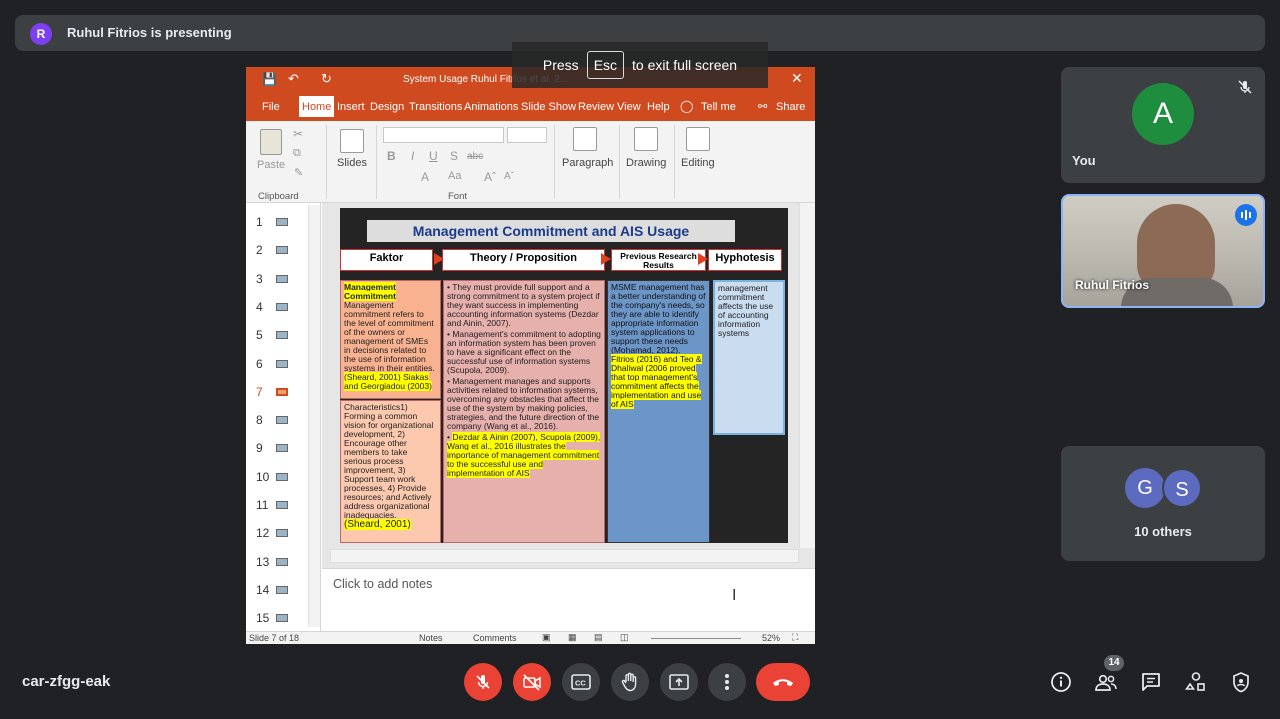 This screenshot has width=1280, height=719. I want to click on notes-placeholder: Click to add notes, so click(382, 584).